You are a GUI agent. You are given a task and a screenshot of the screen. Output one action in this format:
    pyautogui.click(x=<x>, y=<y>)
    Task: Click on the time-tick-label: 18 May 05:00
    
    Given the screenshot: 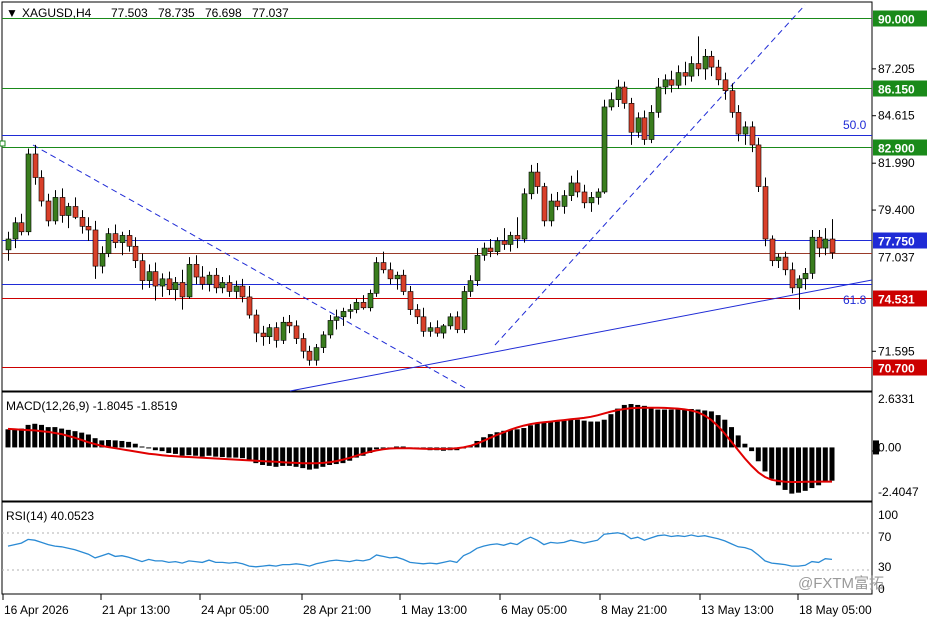 What is the action you would take?
    pyautogui.click(x=835, y=610)
    